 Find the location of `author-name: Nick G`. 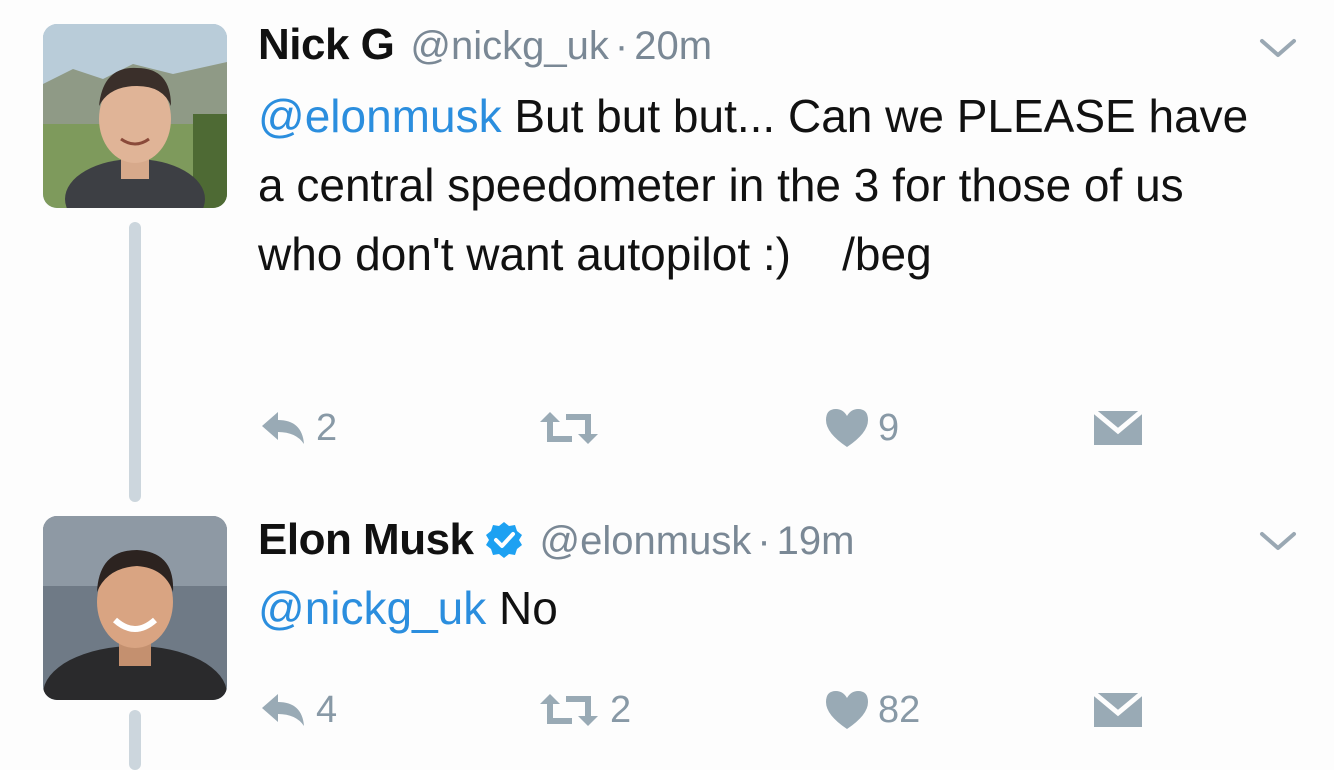

author-name: Nick G is located at coordinates (326, 45).